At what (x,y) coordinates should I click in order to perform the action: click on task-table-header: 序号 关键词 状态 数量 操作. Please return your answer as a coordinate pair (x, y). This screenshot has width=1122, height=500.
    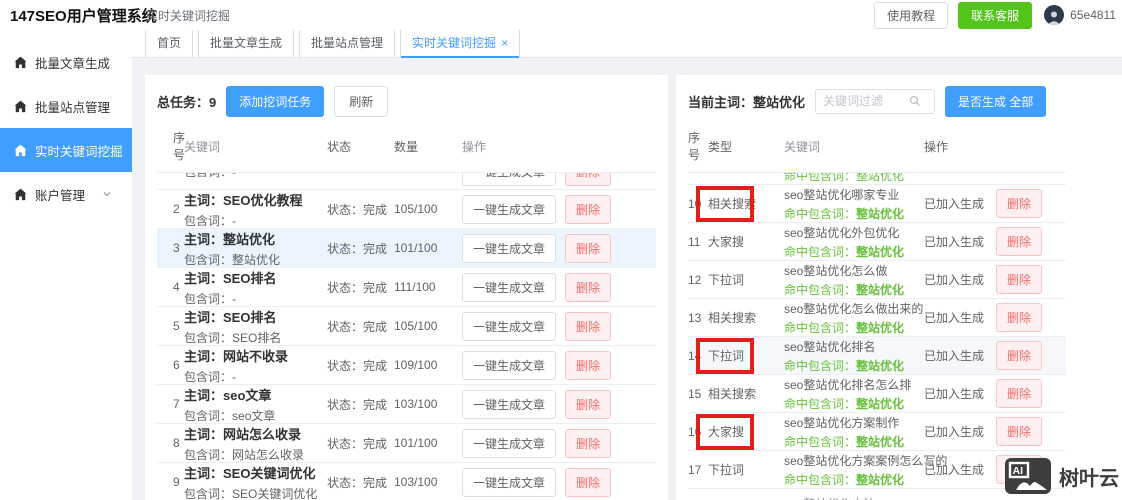
    Looking at the image, I should click on (406, 148).